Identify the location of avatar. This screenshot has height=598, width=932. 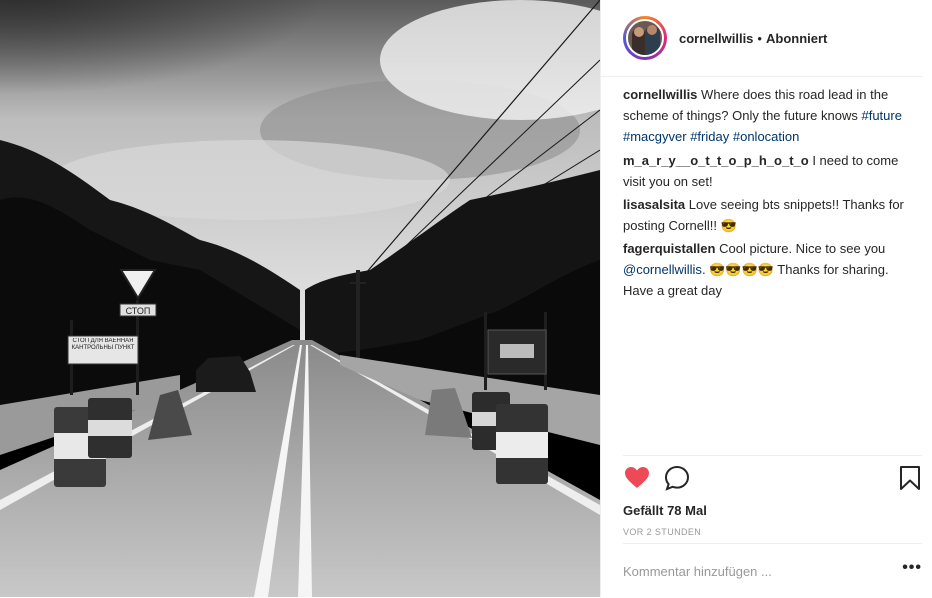
(645, 38).